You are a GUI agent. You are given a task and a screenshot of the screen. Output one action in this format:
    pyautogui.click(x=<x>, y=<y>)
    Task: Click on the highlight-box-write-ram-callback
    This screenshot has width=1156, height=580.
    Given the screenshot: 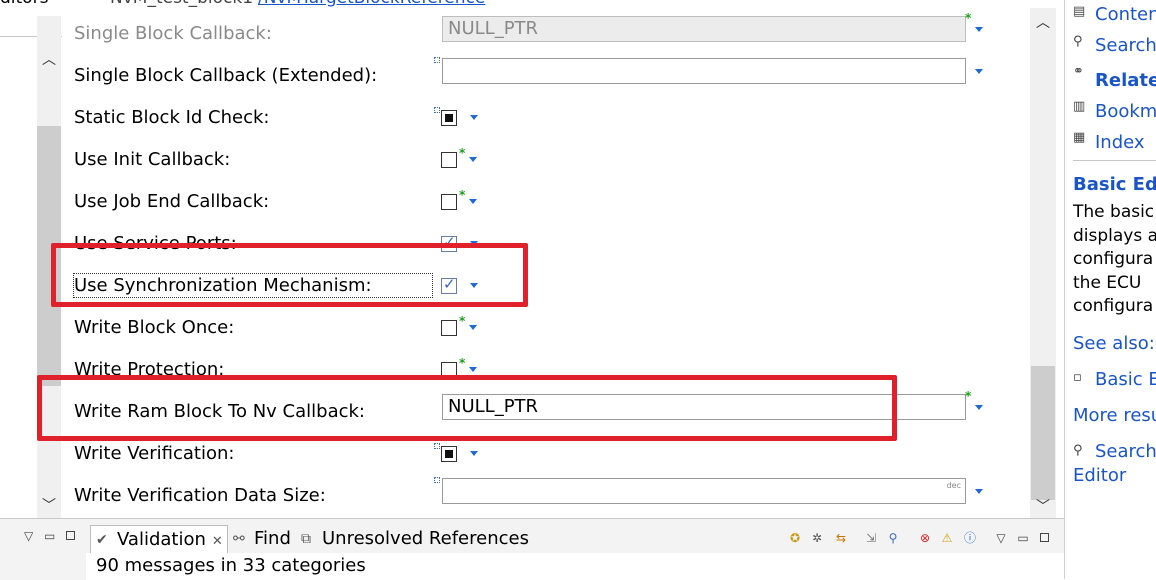 What is the action you would take?
    pyautogui.click(x=467, y=408)
    